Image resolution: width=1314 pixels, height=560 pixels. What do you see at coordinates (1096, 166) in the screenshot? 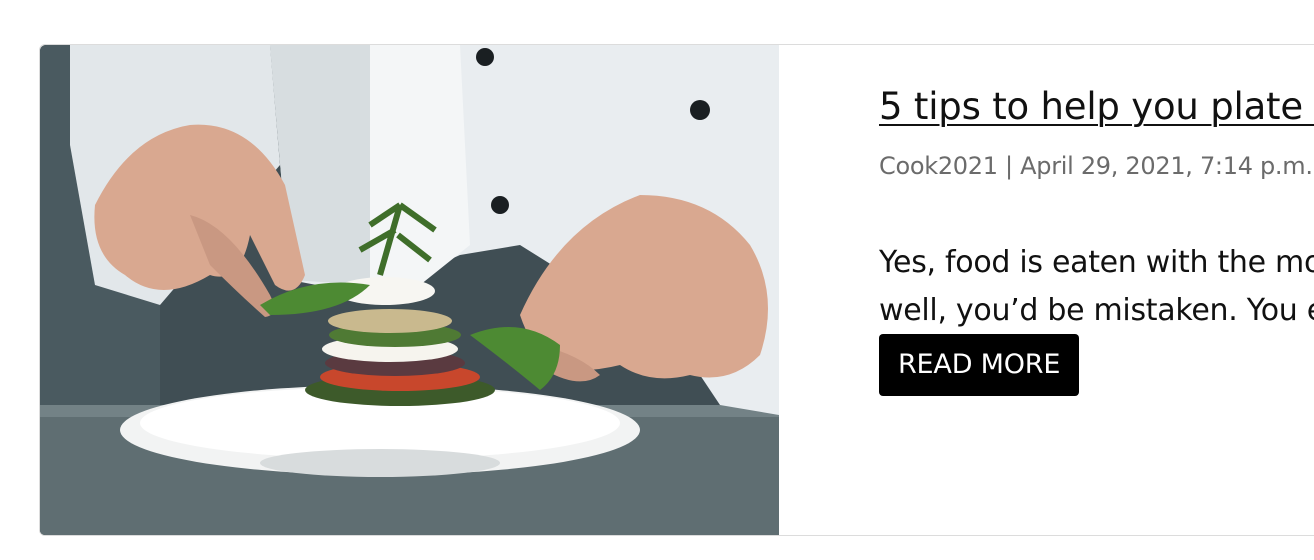
I see `post-meta: Cook2021 | April 29, 2021, 7:14 p.m.` at bounding box center [1096, 166].